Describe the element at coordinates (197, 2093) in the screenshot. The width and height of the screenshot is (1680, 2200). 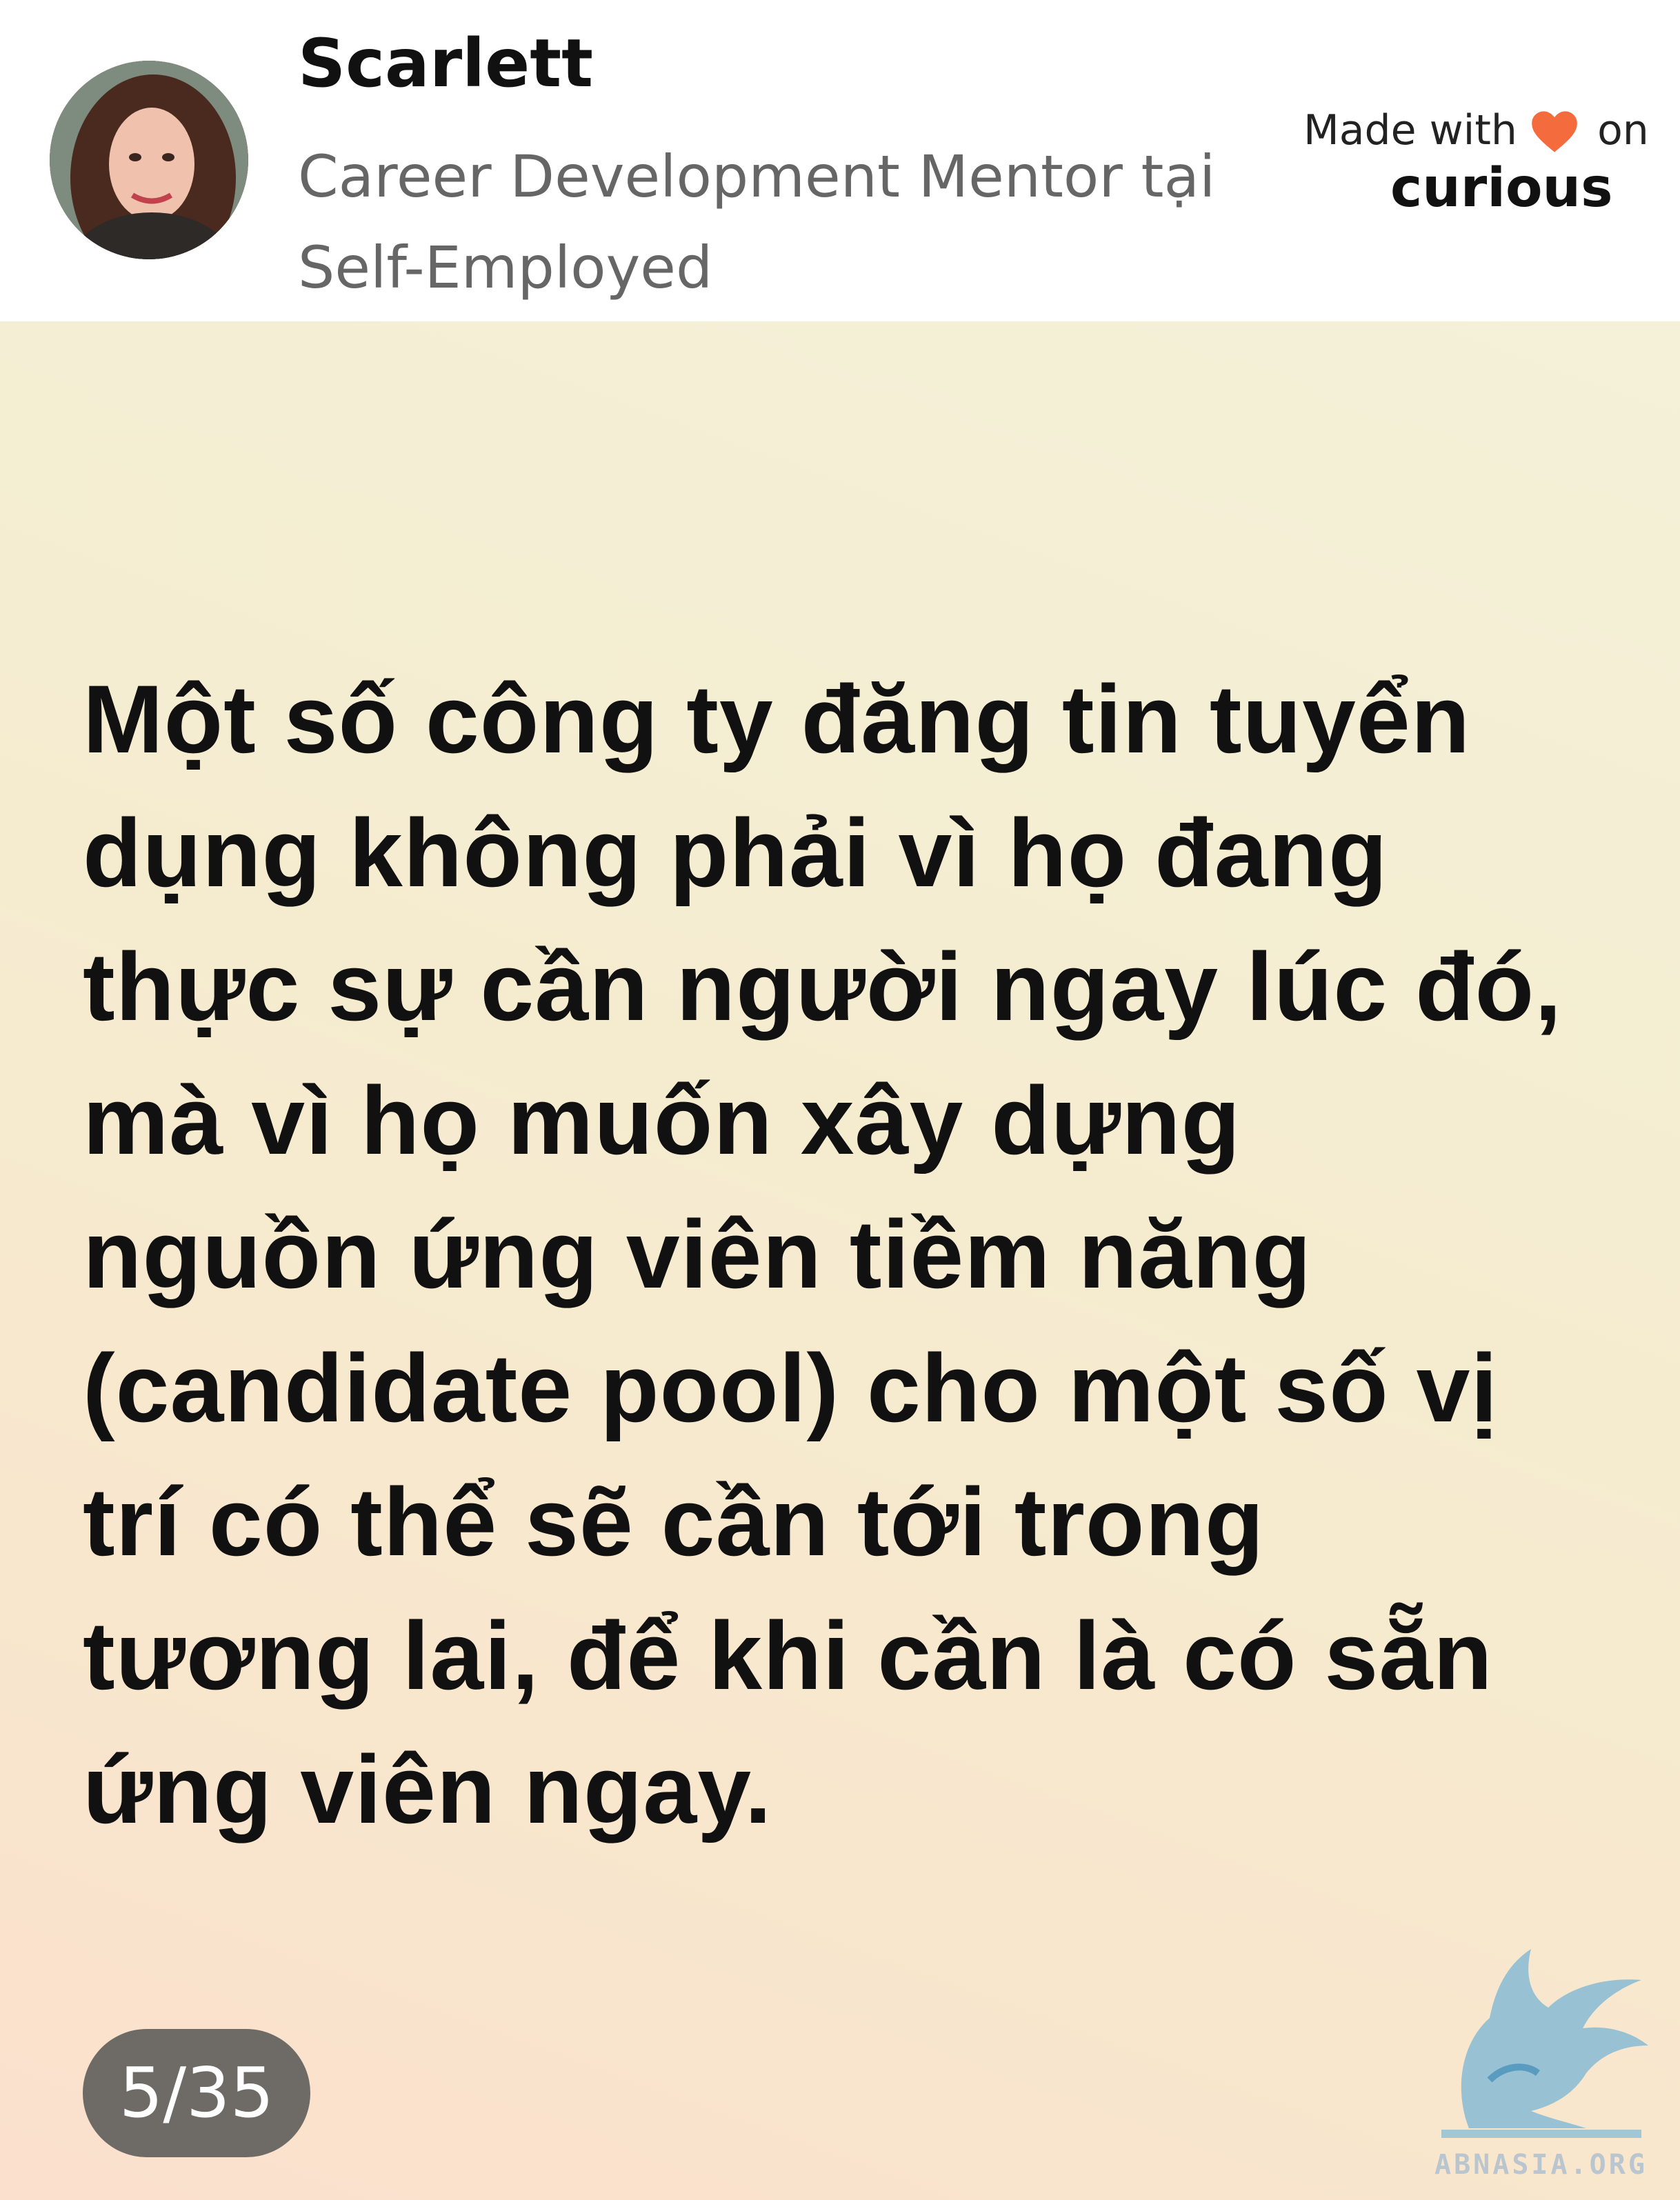
I see `page-counter: 5/35` at that location.